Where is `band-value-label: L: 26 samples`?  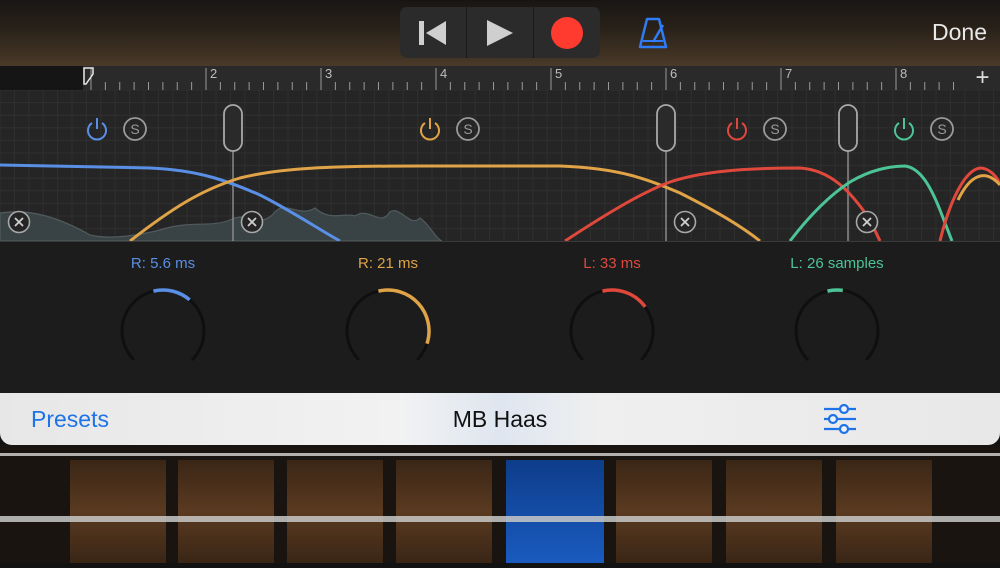 band-value-label: L: 26 samples is located at coordinates (837, 263).